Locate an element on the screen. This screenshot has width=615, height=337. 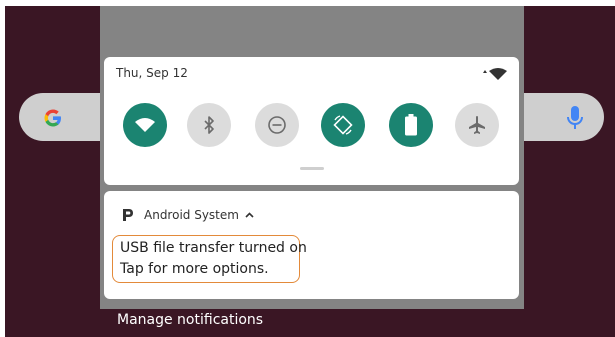
do-not-disturb-tile is located at coordinates (277, 125).